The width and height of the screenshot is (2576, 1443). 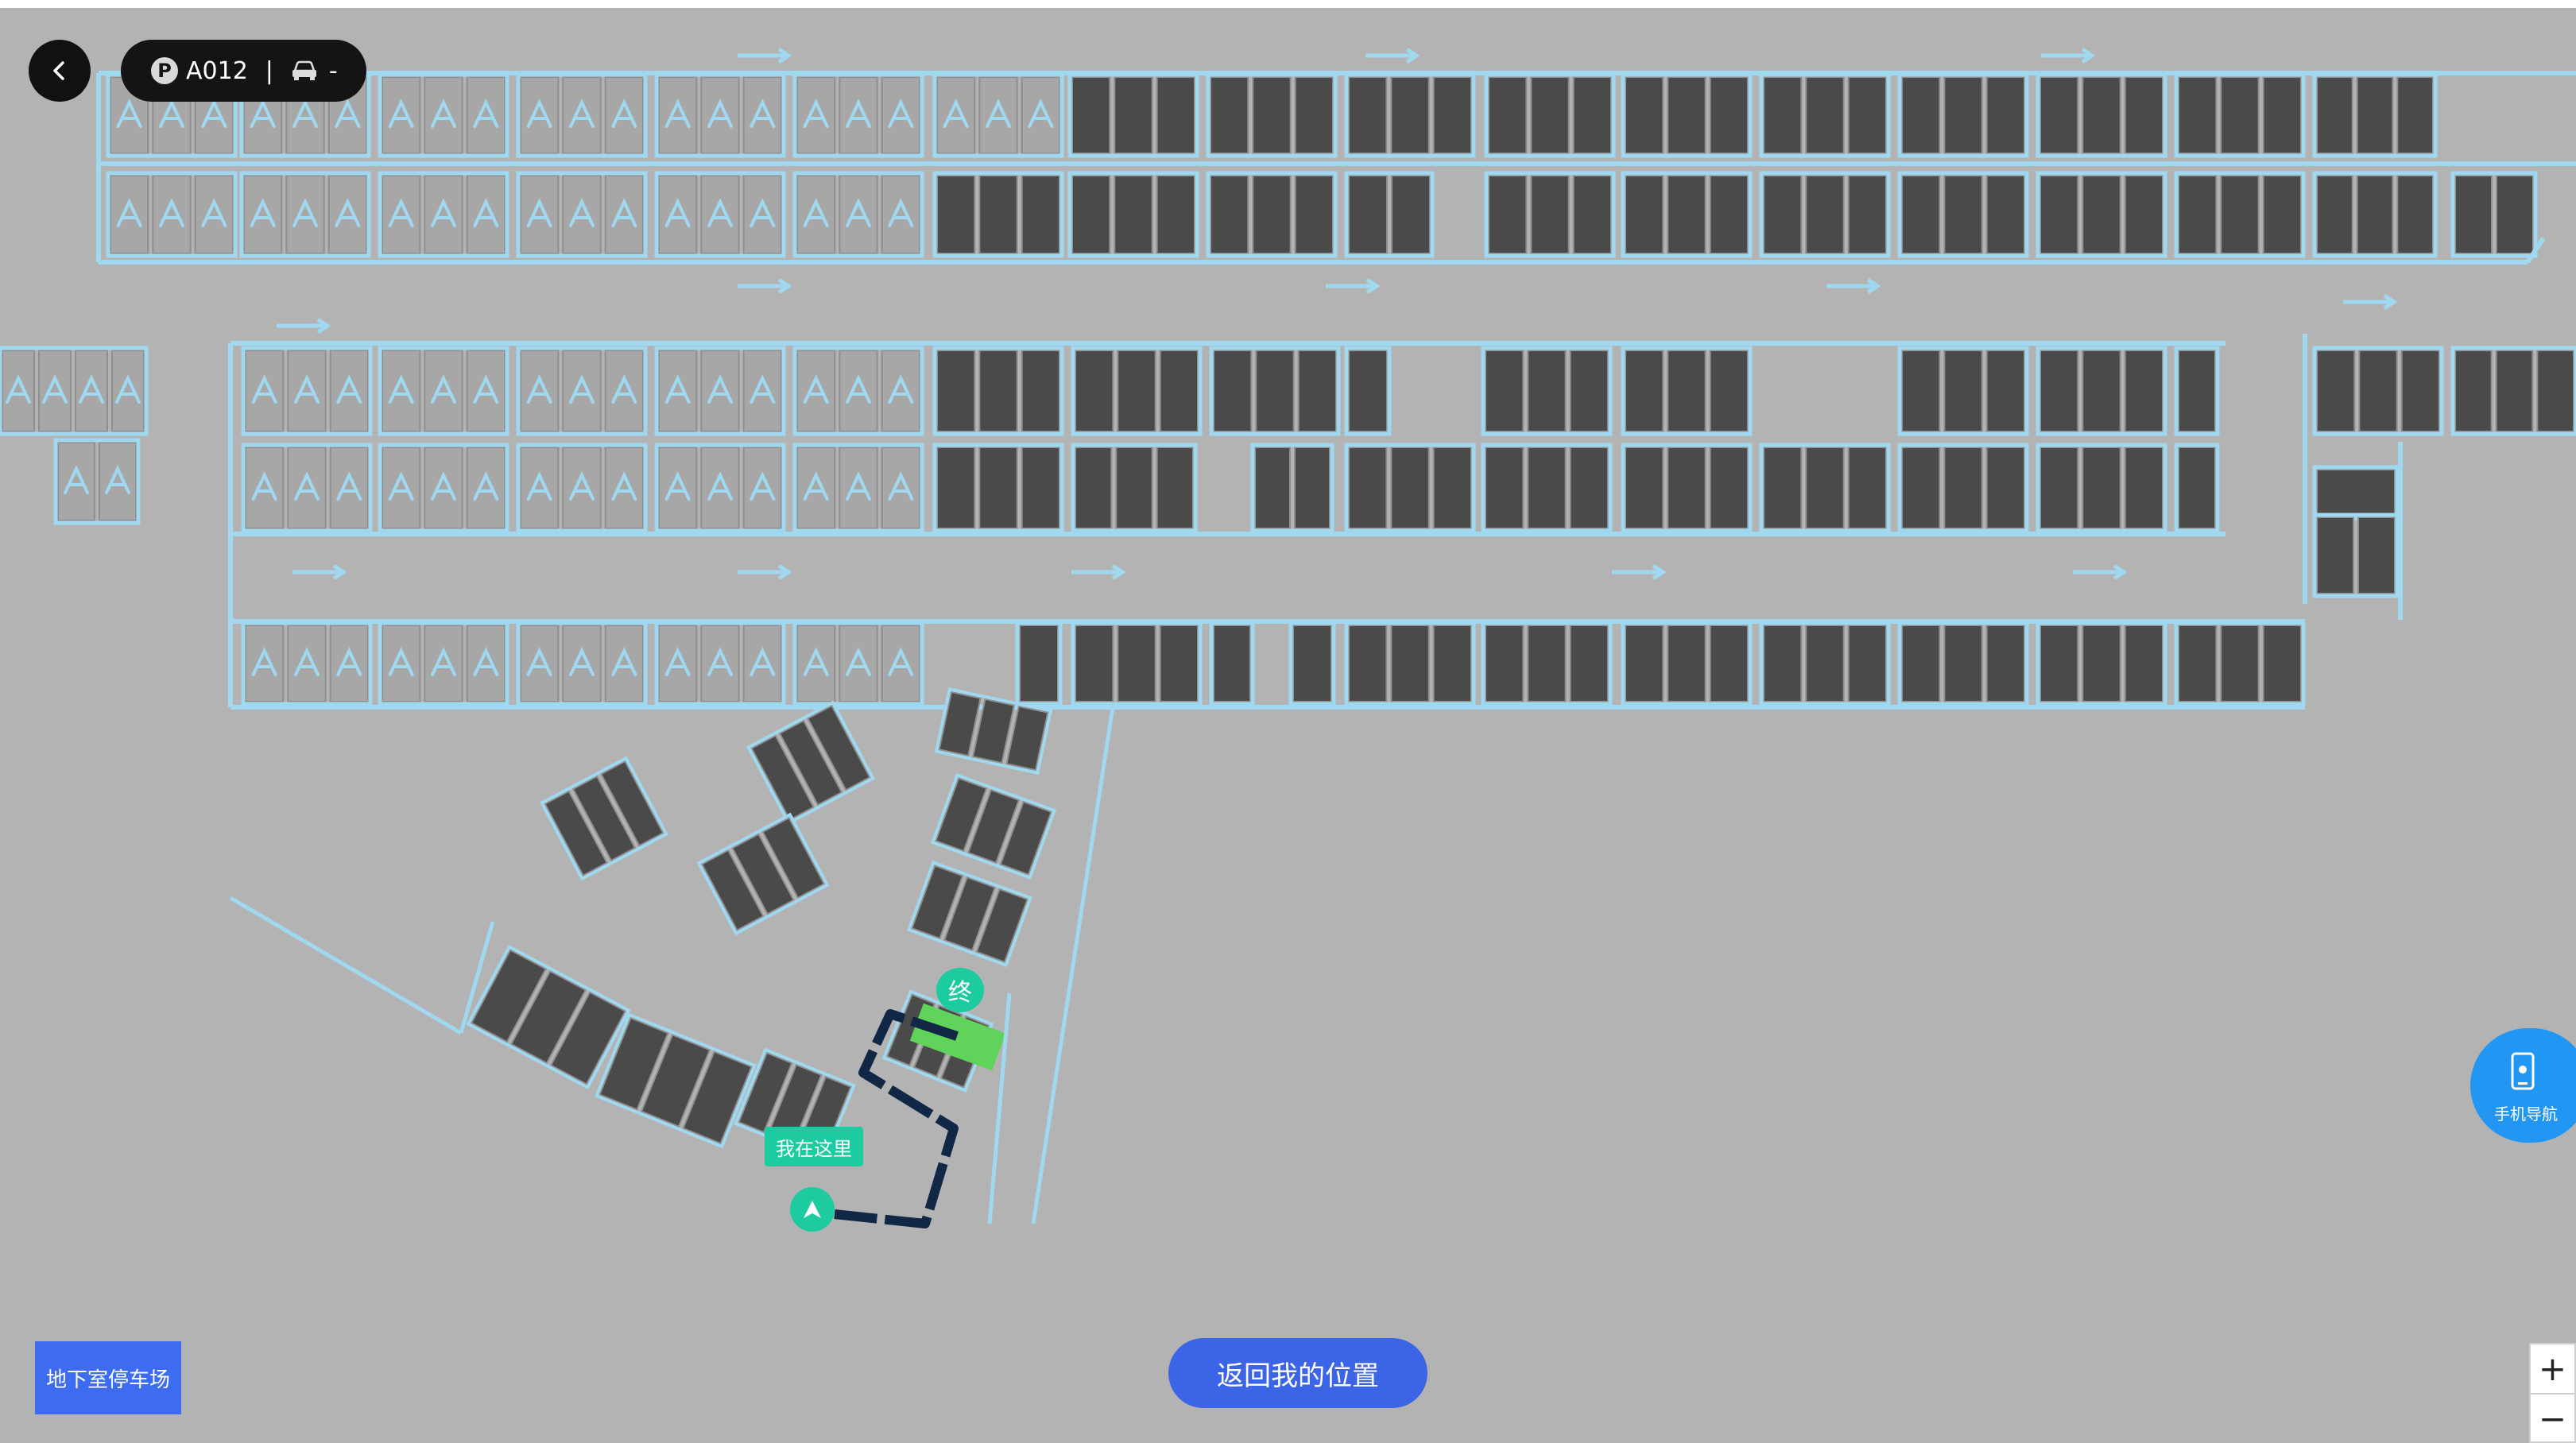 I want to click on you-are-here-label: 我在这里, so click(x=814, y=1146).